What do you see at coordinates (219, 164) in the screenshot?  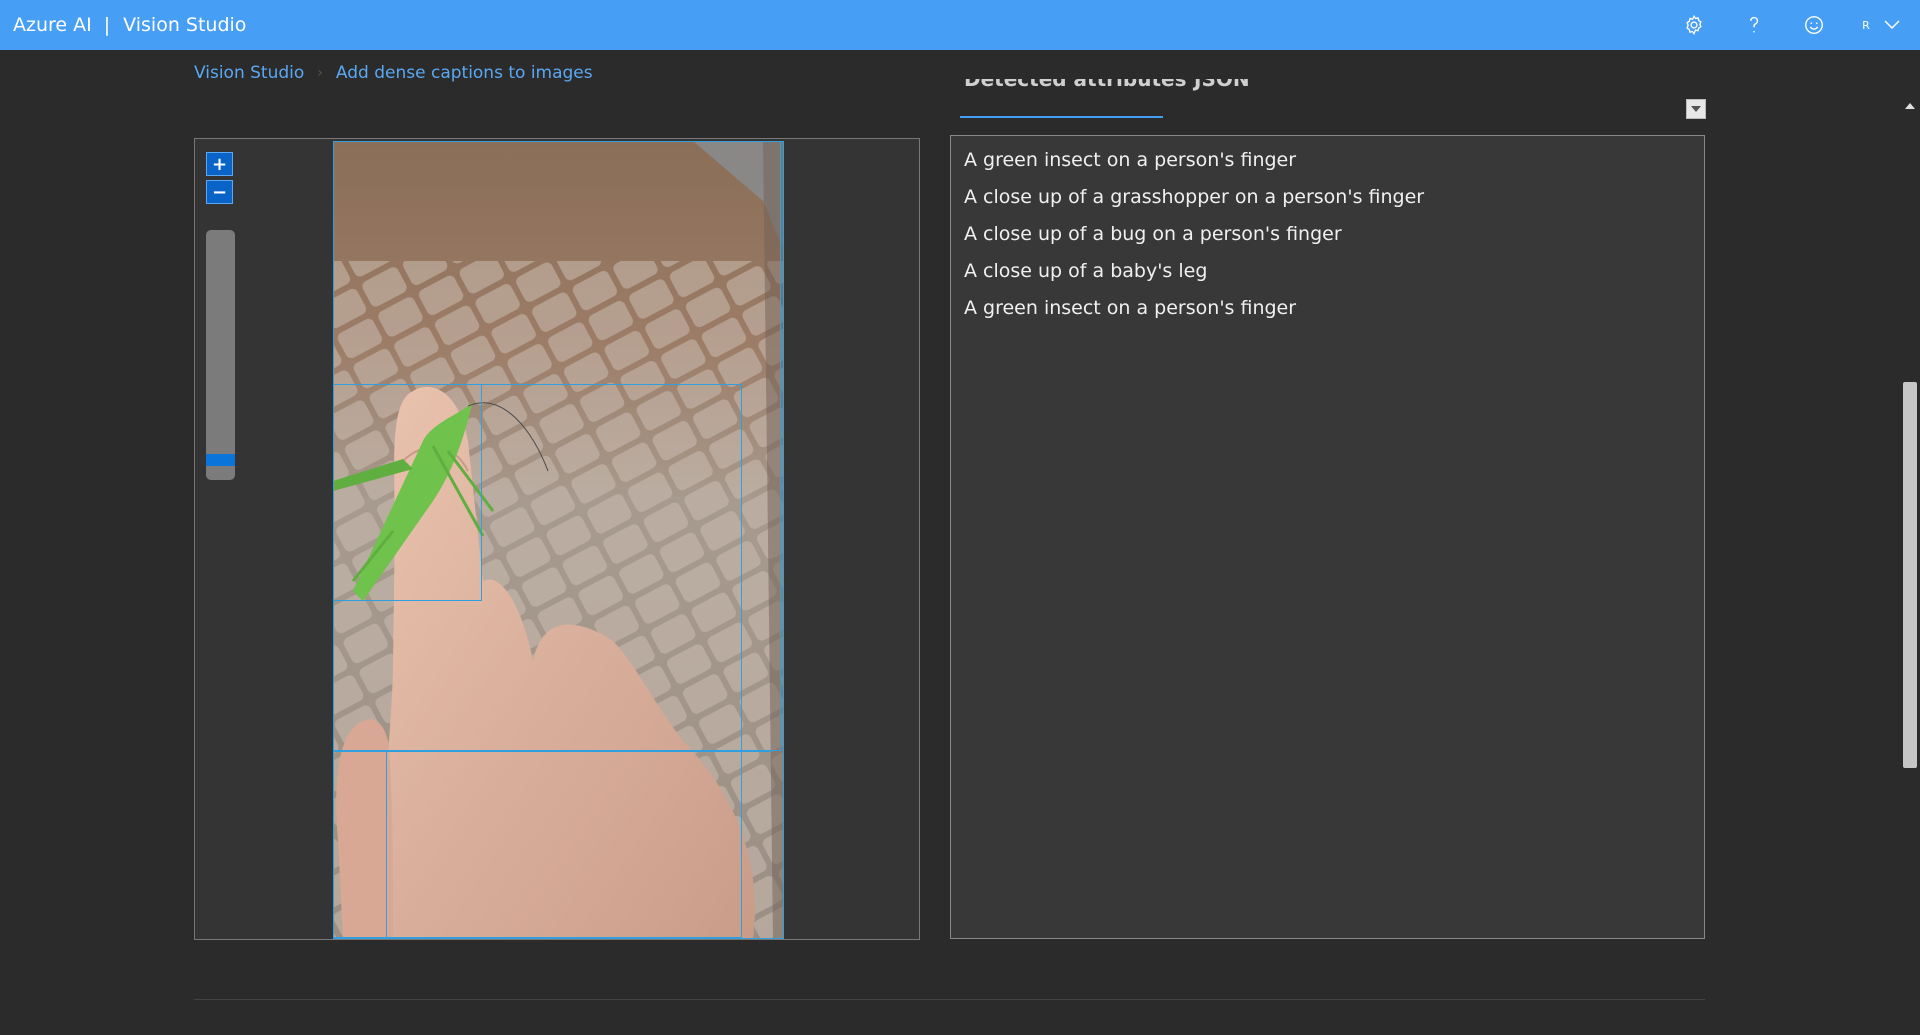 I see `zoom-in-button: +` at bounding box center [219, 164].